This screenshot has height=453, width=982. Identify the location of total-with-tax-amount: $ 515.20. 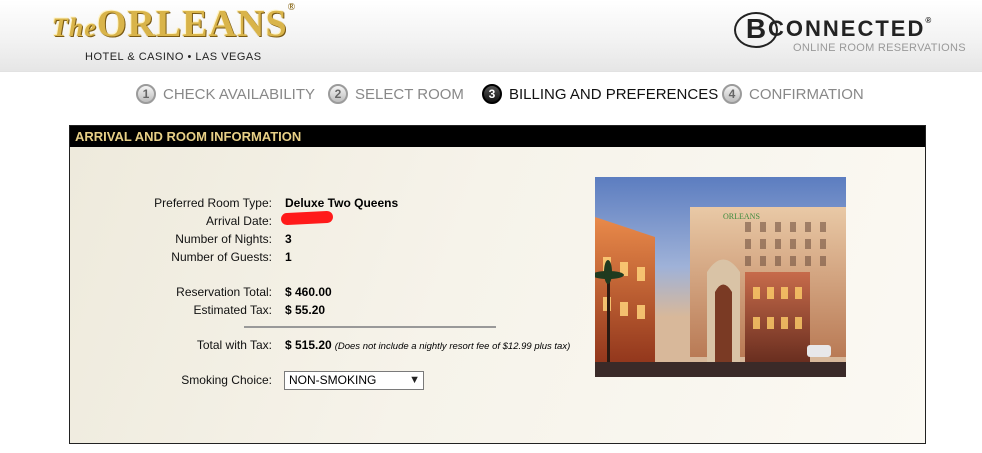
(308, 345).